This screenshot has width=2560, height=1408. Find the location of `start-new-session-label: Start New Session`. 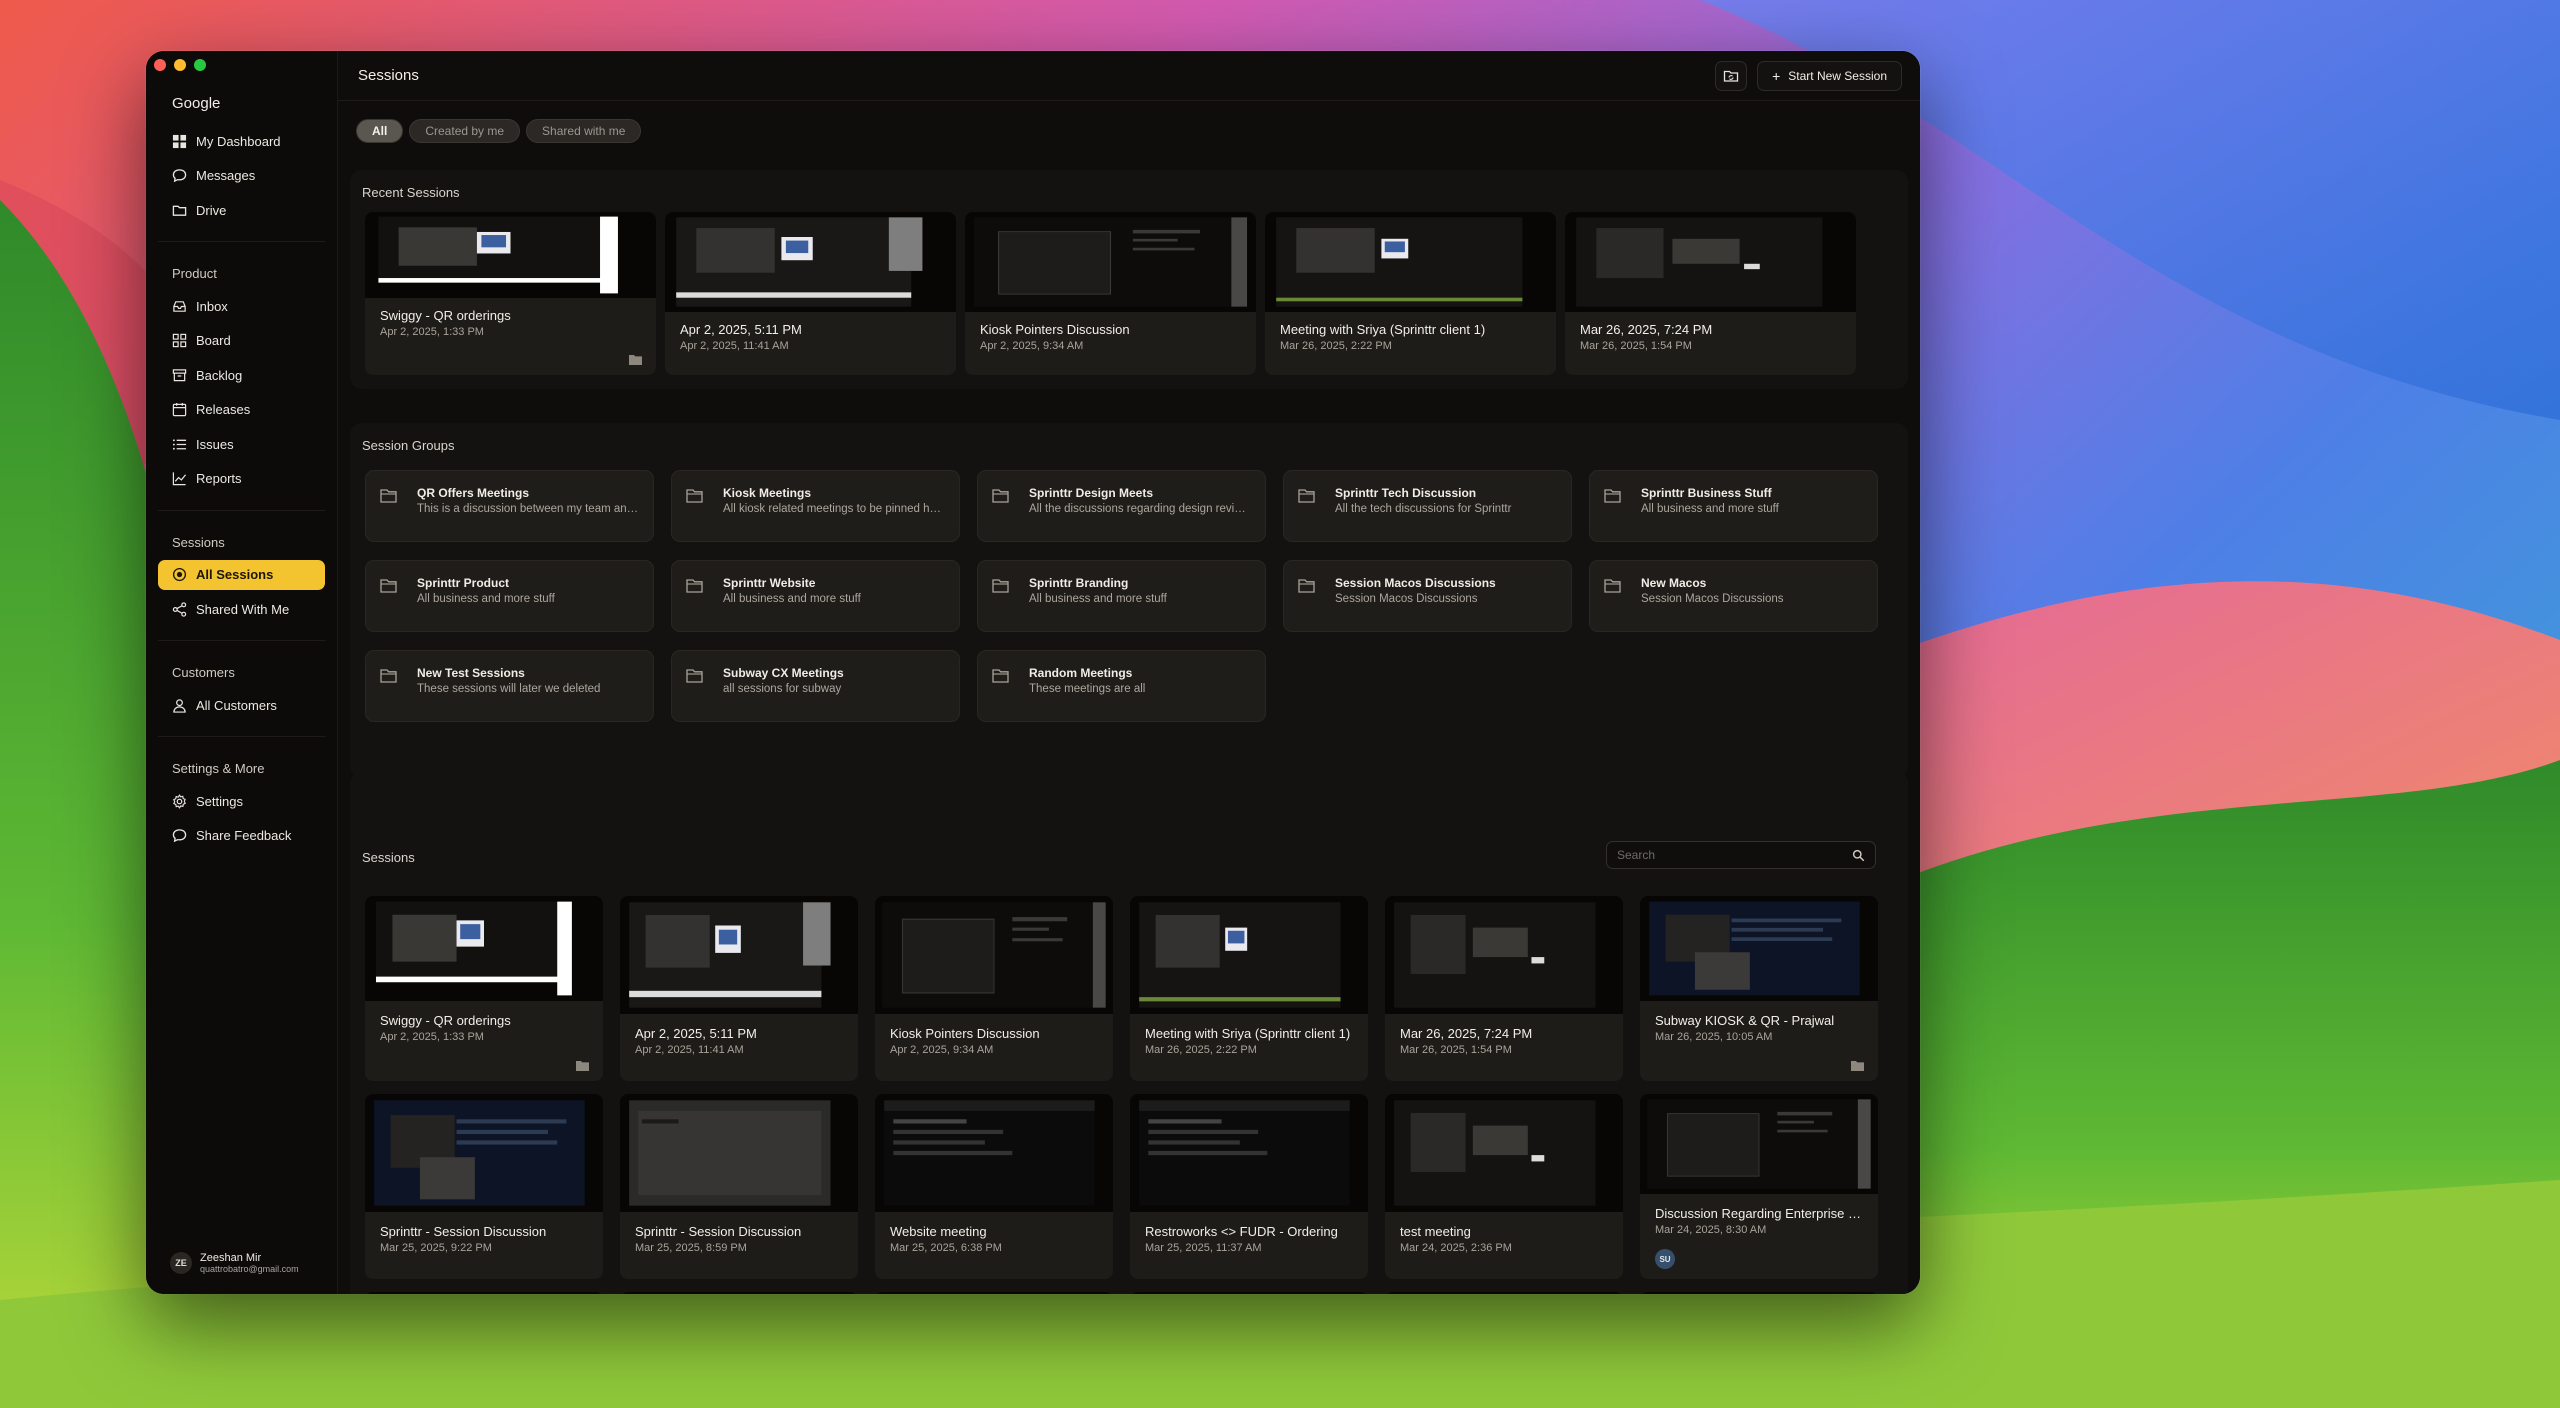

start-new-session-label: Start New Session is located at coordinates (1837, 75).